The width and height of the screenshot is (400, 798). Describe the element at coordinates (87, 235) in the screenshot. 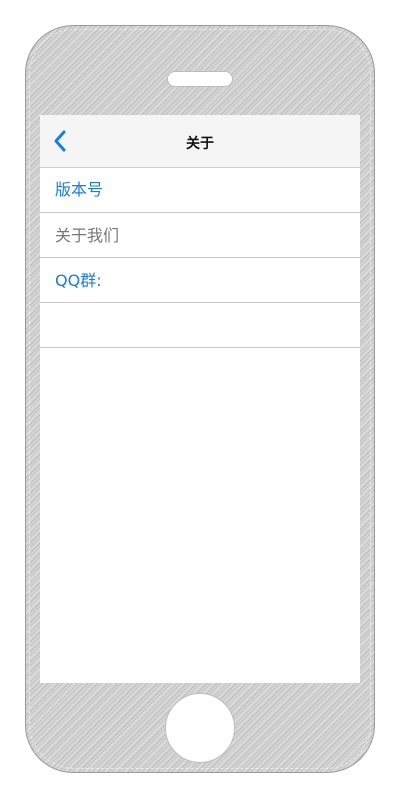

I see `list-item-label: 关于我们` at that location.